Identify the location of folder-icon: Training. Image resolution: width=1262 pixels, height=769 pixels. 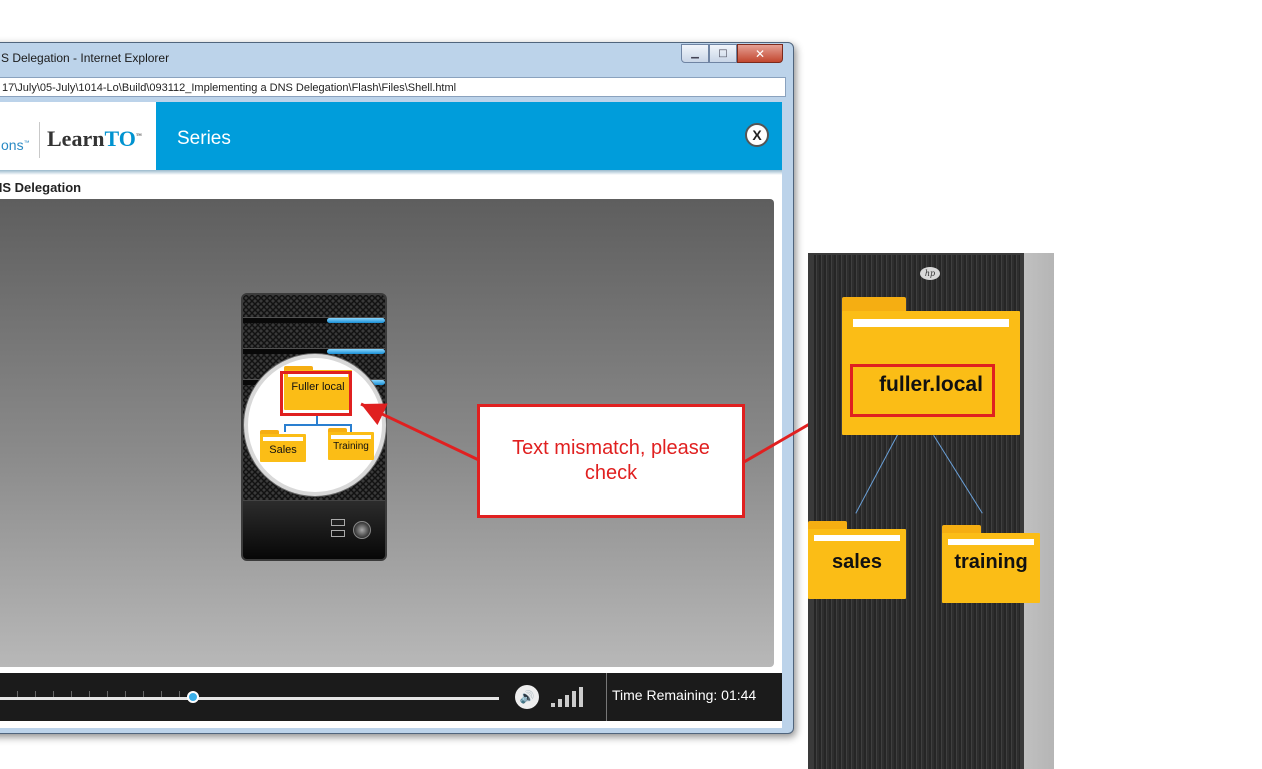
(351, 444).